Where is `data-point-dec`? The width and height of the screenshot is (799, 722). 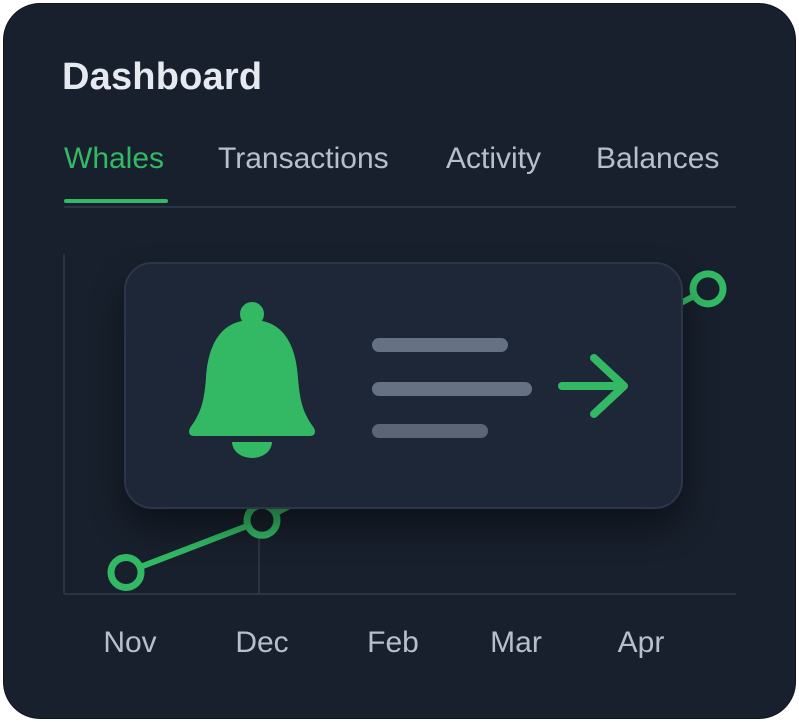 data-point-dec is located at coordinates (262, 520).